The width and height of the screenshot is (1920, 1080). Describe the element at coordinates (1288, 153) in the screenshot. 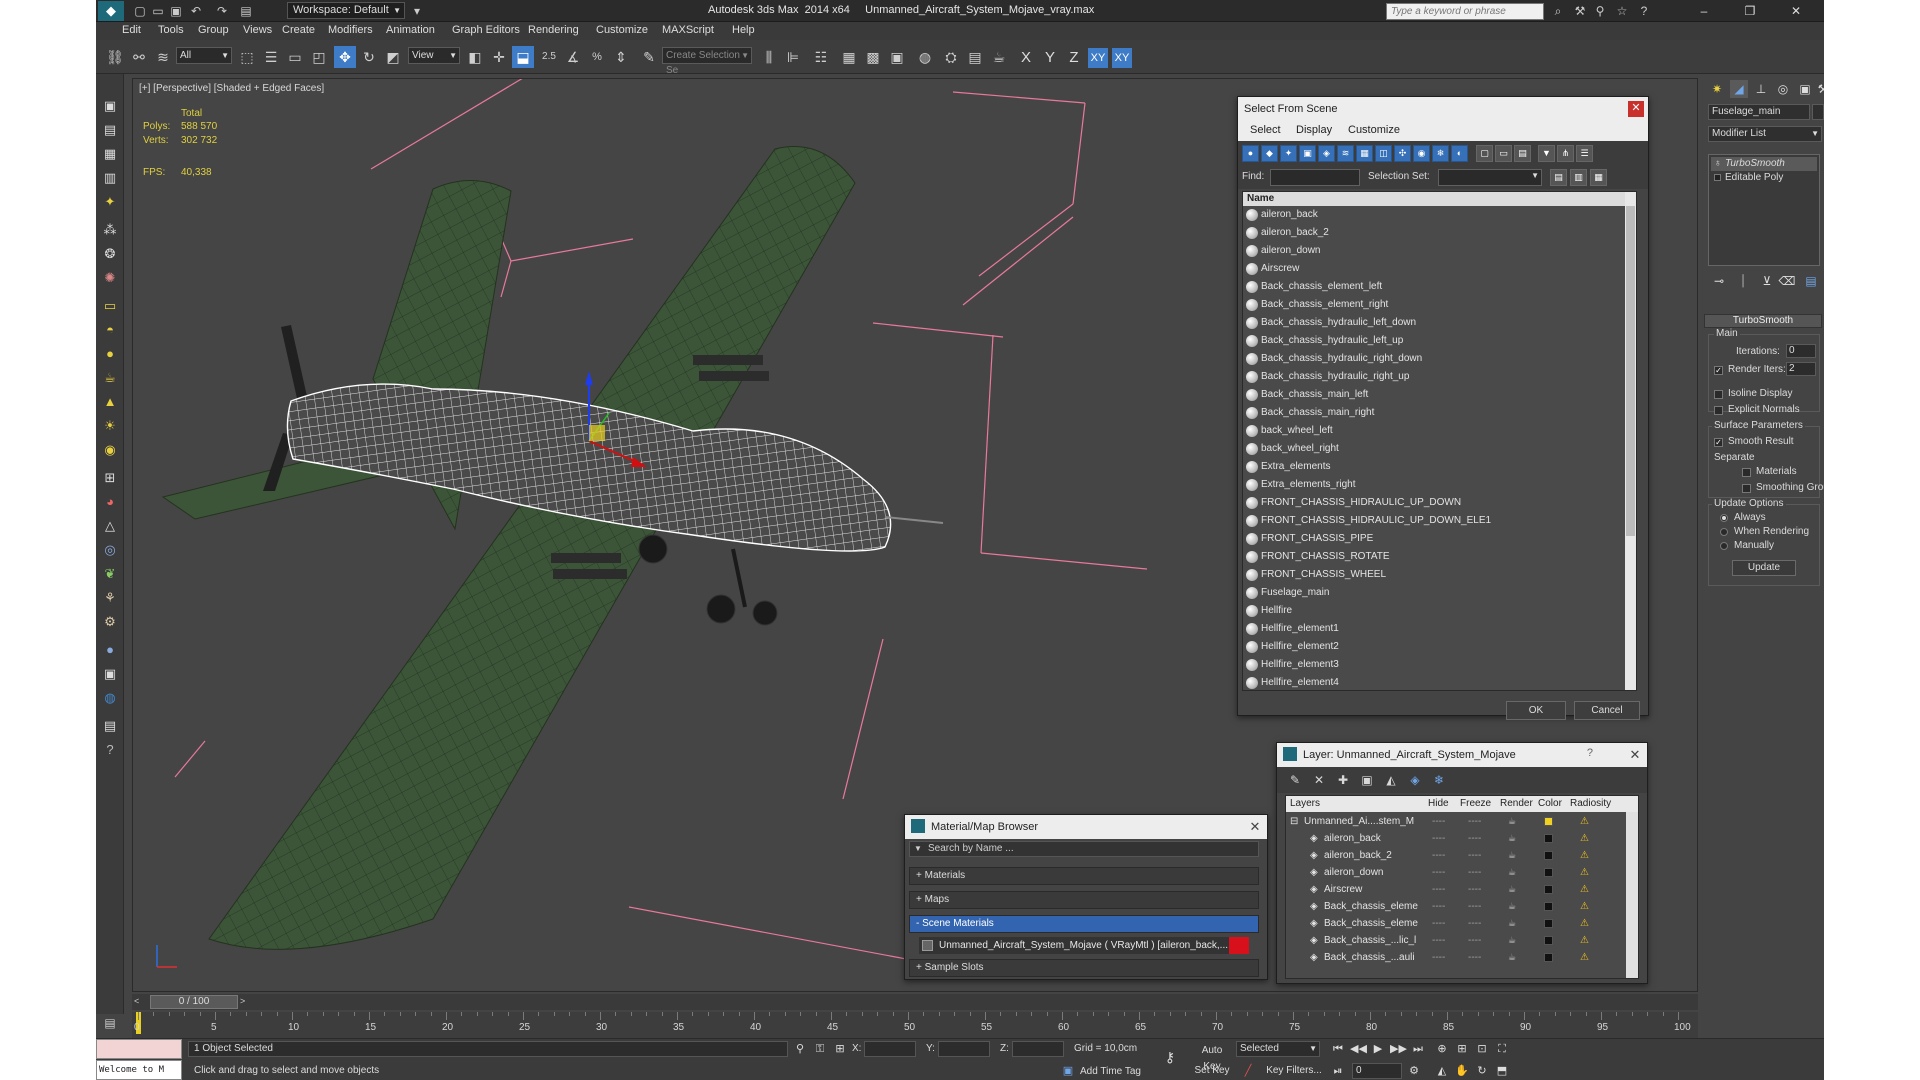

I see `display-lights-icon: ✦` at that location.